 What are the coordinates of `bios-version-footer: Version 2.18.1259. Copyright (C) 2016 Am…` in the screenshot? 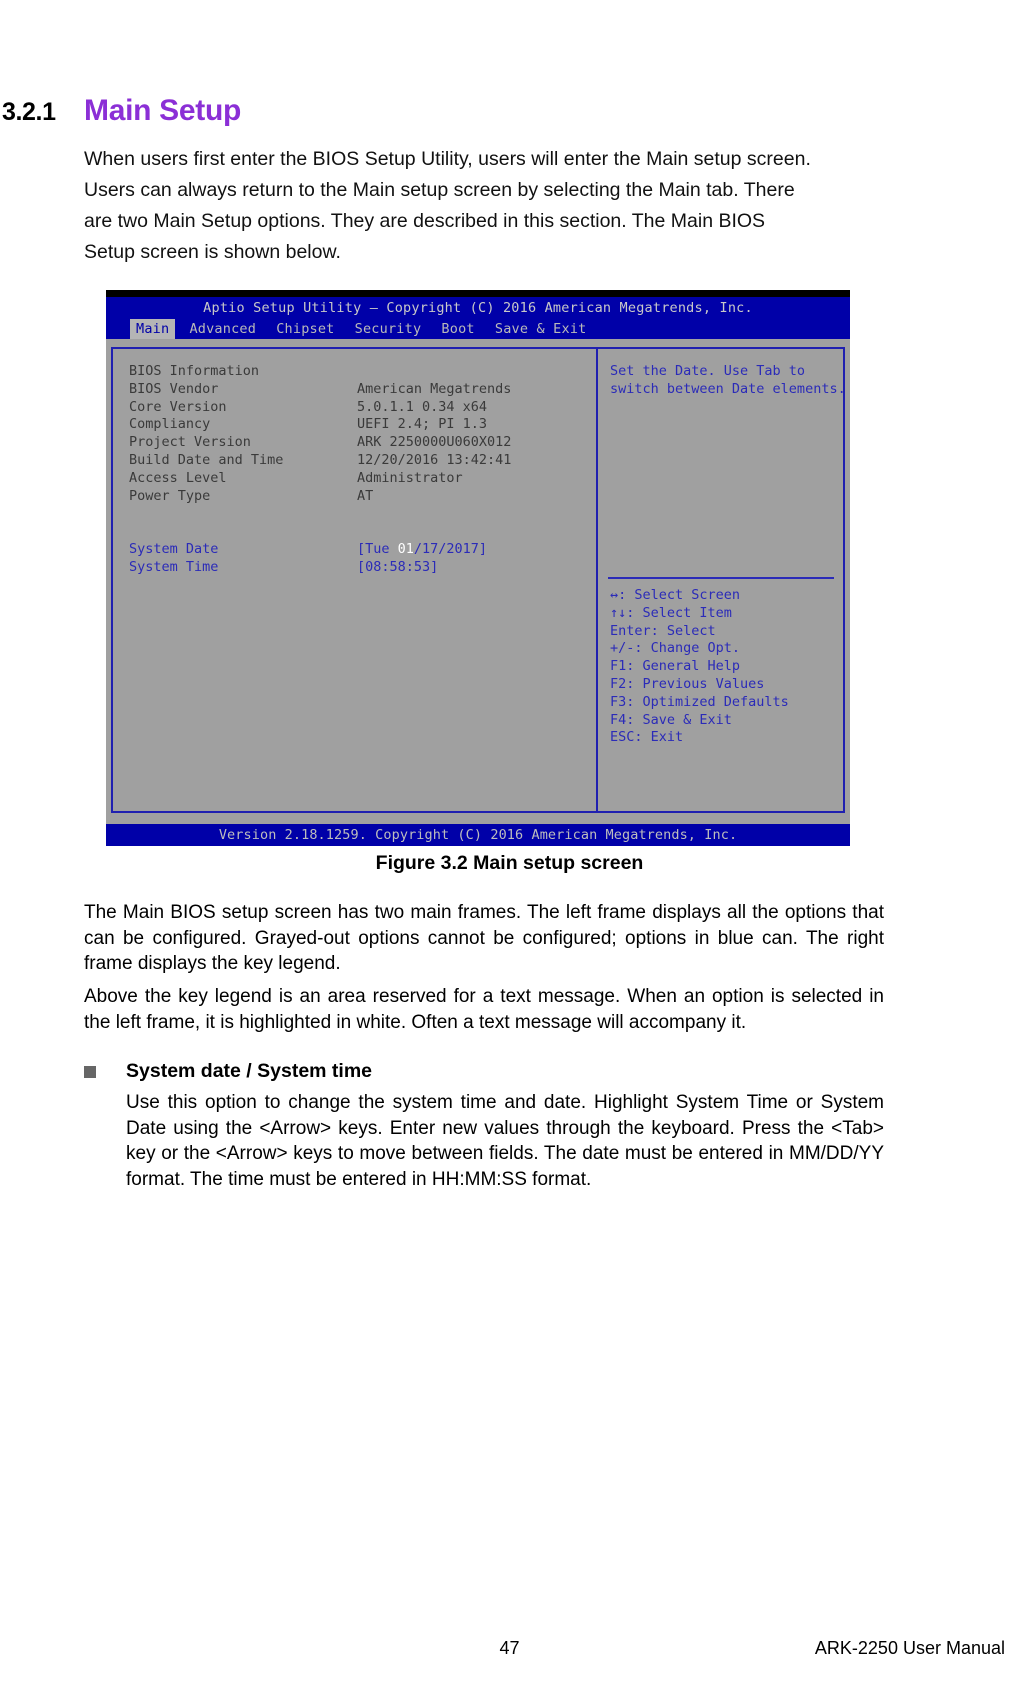 It's located at (478, 835).